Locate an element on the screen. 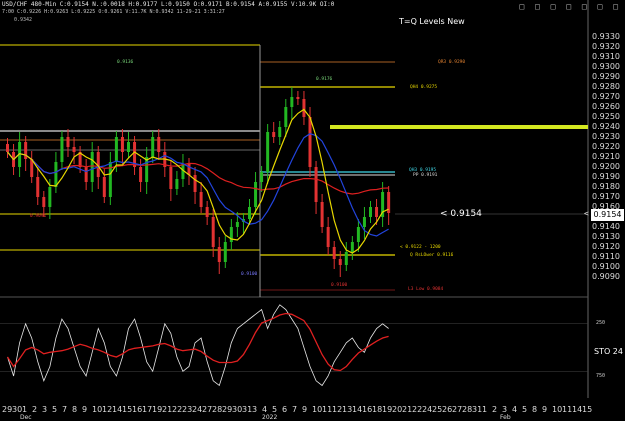  time-axis-day-label: 15 is located at coordinates (127, 409).